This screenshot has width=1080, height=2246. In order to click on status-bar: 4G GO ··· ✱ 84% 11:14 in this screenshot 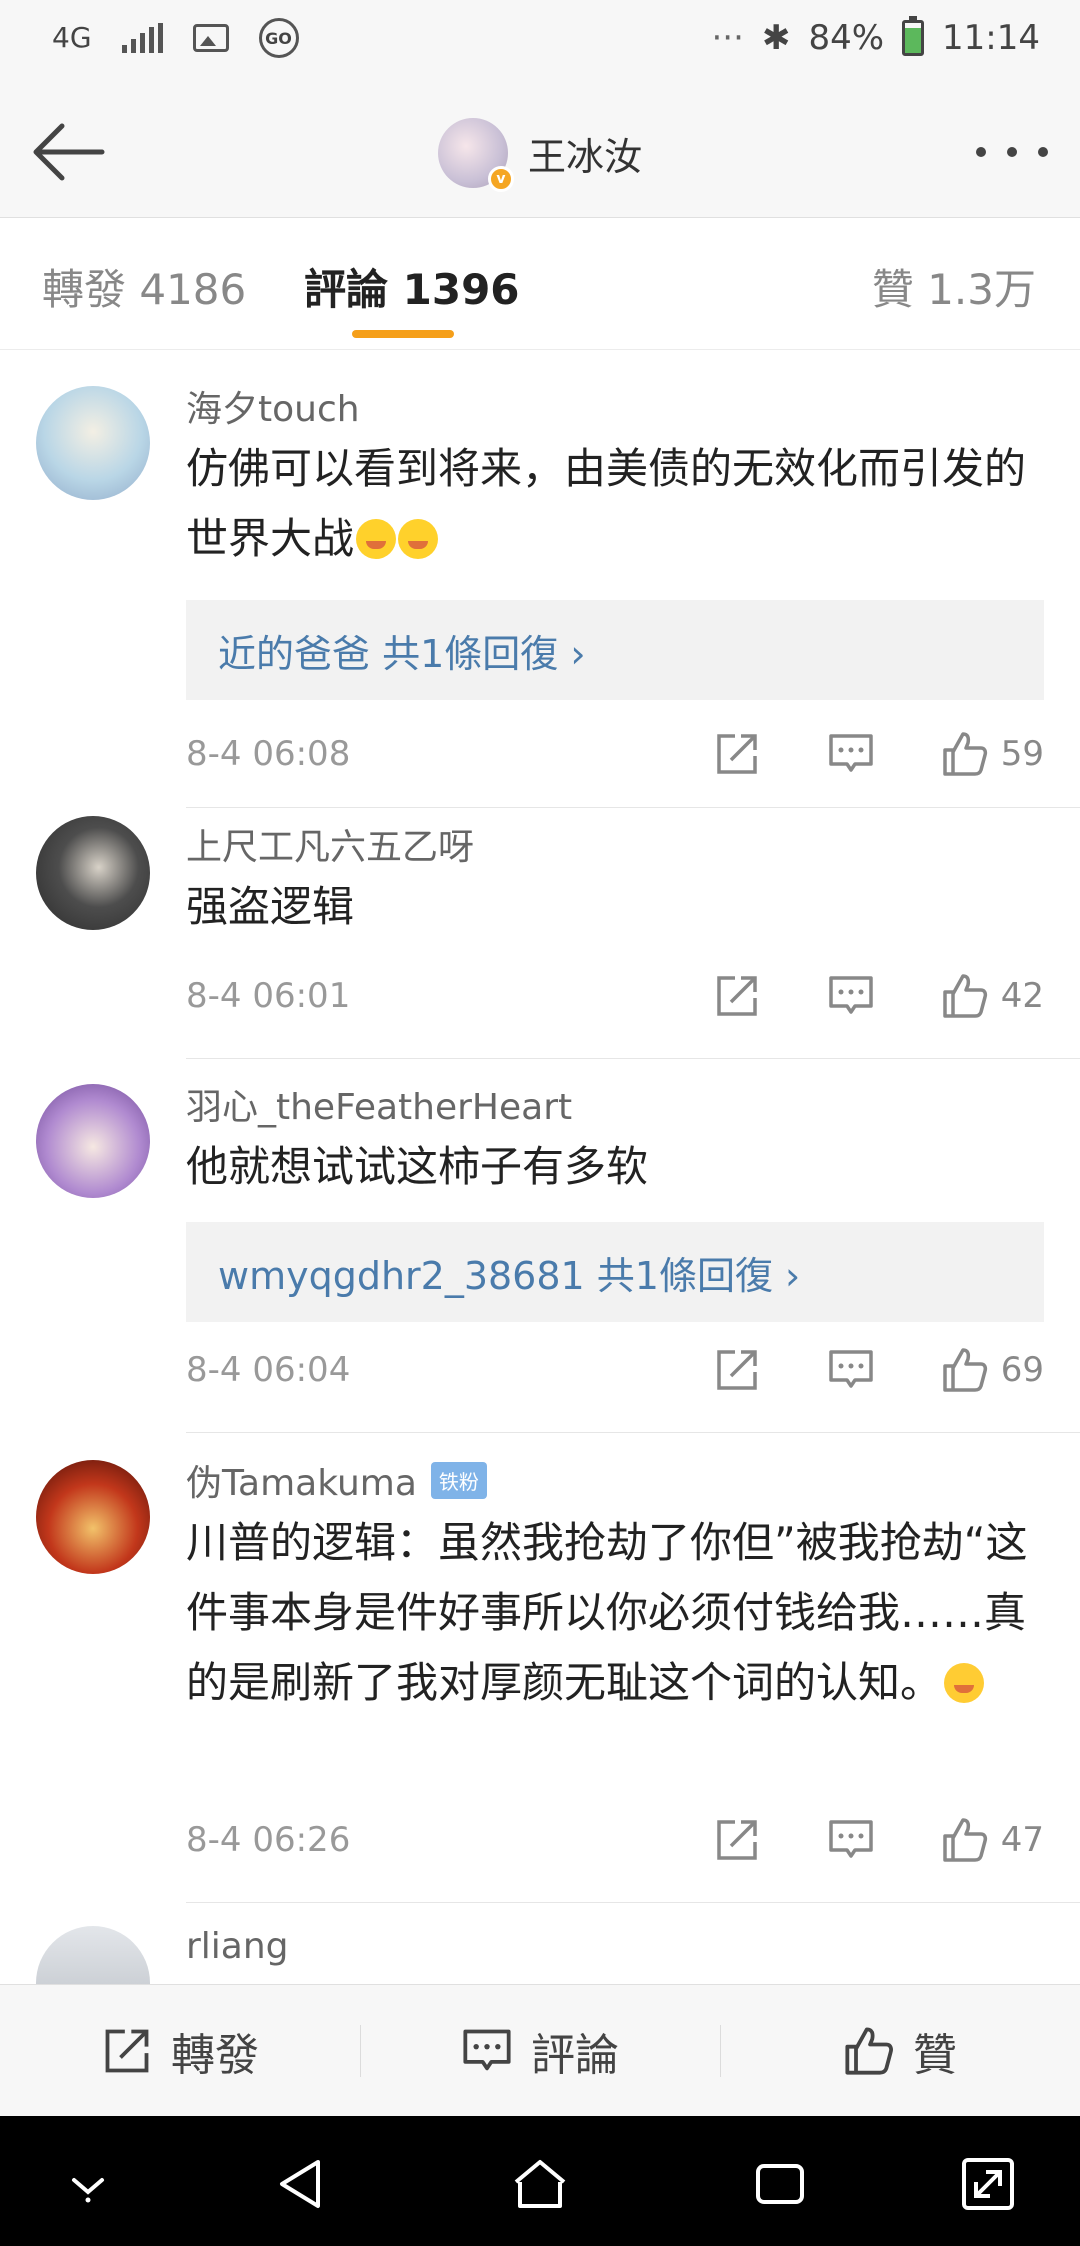, I will do `click(540, 45)`.